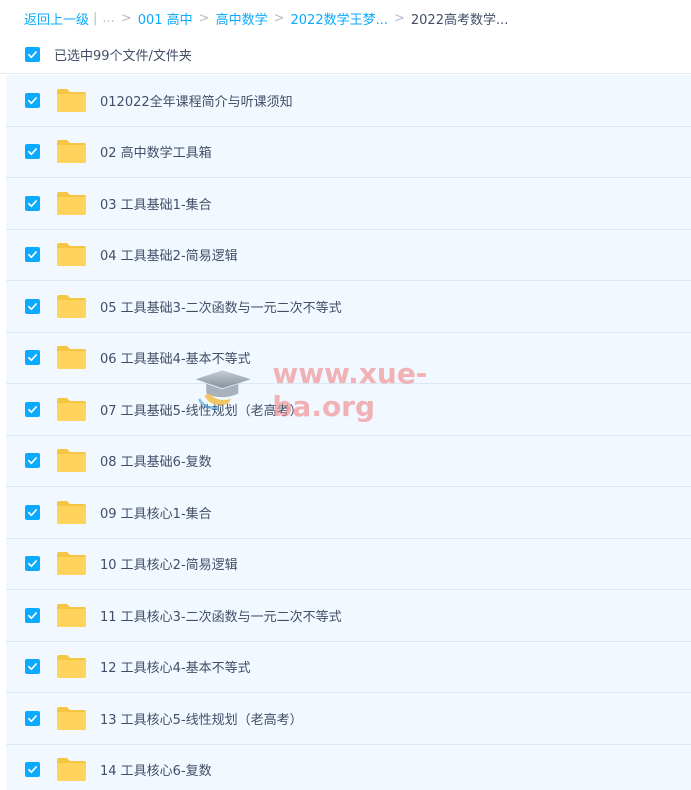 This screenshot has width=691, height=790. What do you see at coordinates (348, 255) in the screenshot?
I see `file-row: 04 工具基础2-简易逻辑` at bounding box center [348, 255].